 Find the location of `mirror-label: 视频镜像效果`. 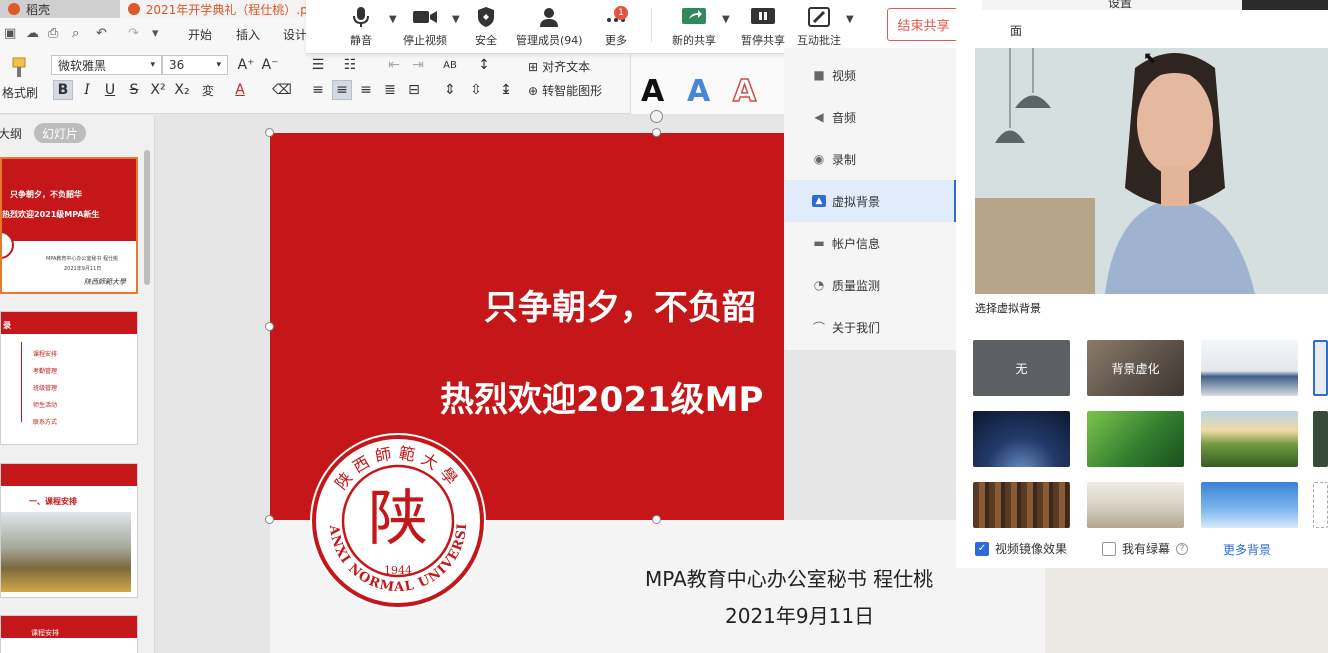

mirror-label: 视频镜像效果 is located at coordinates (1031, 549).